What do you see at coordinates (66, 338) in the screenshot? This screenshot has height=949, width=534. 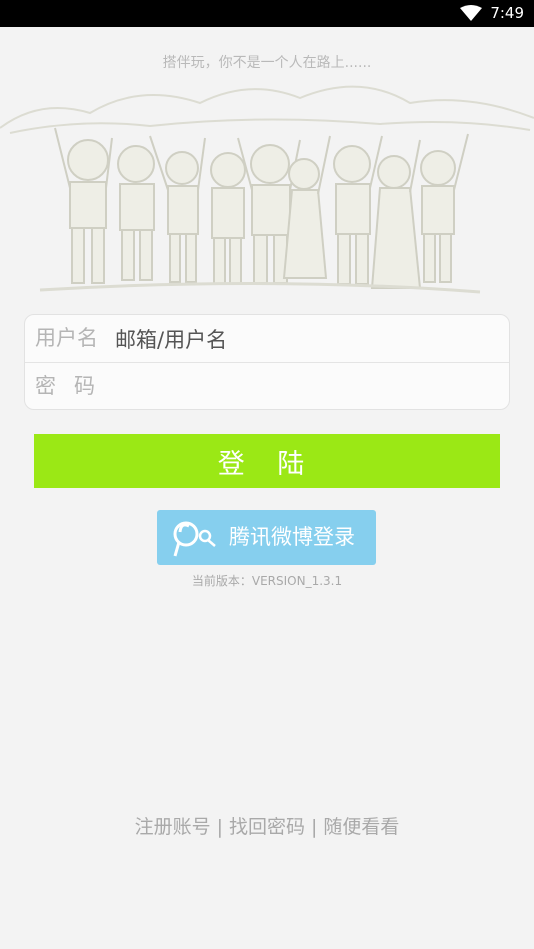 I see `username-label: 用户名` at bounding box center [66, 338].